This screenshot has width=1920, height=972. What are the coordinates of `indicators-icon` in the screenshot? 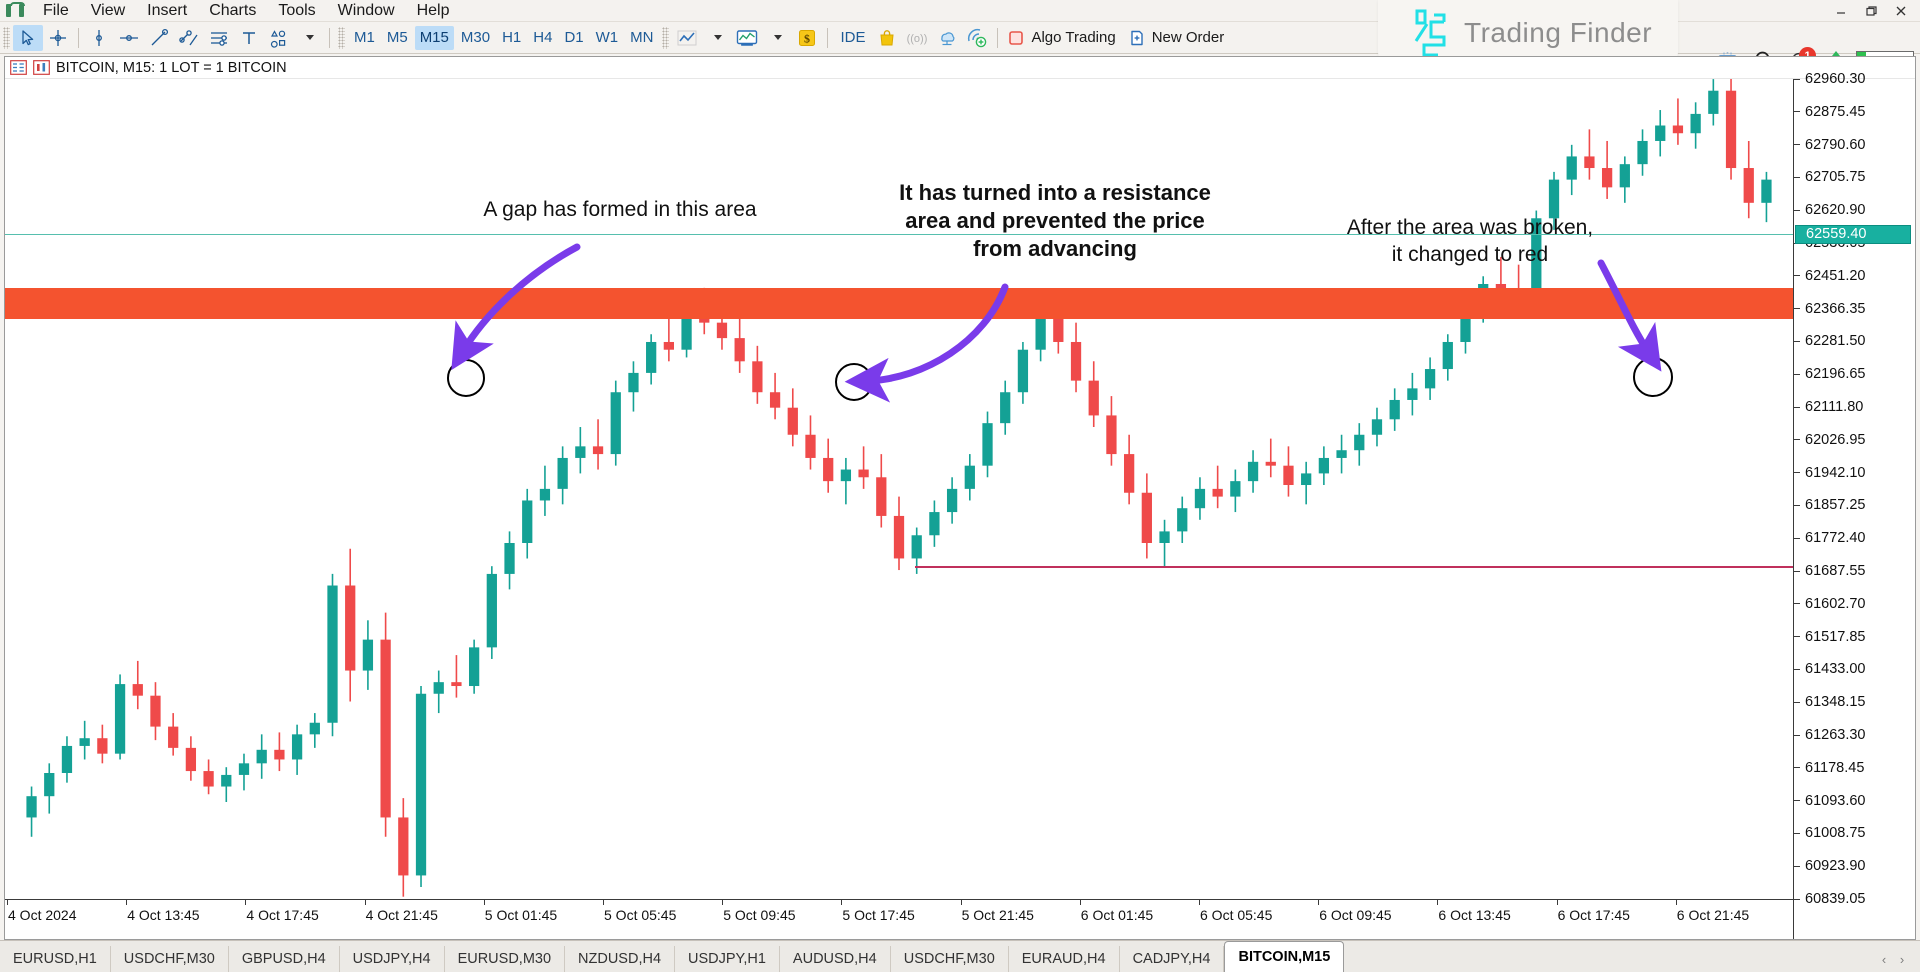 It's located at (747, 37).